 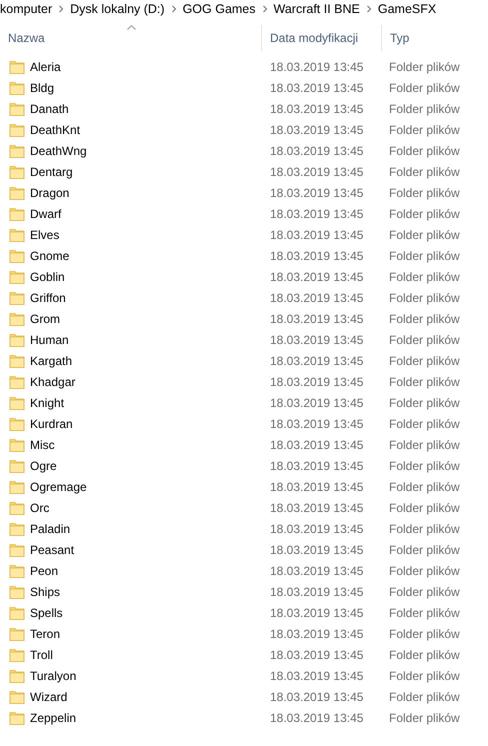 What do you see at coordinates (53, 675) in the screenshot?
I see `file-name: Turalyon` at bounding box center [53, 675].